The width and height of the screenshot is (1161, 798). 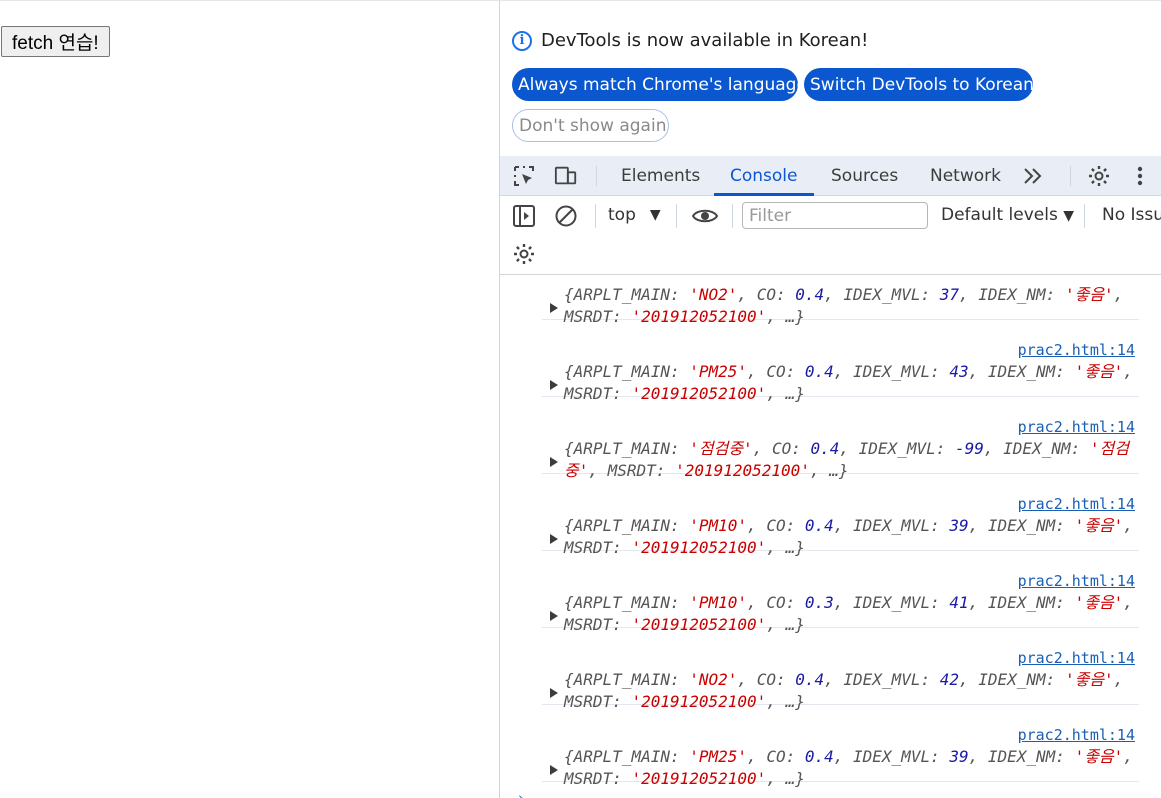 What do you see at coordinates (965, 176) in the screenshot?
I see `tab-network: Network` at bounding box center [965, 176].